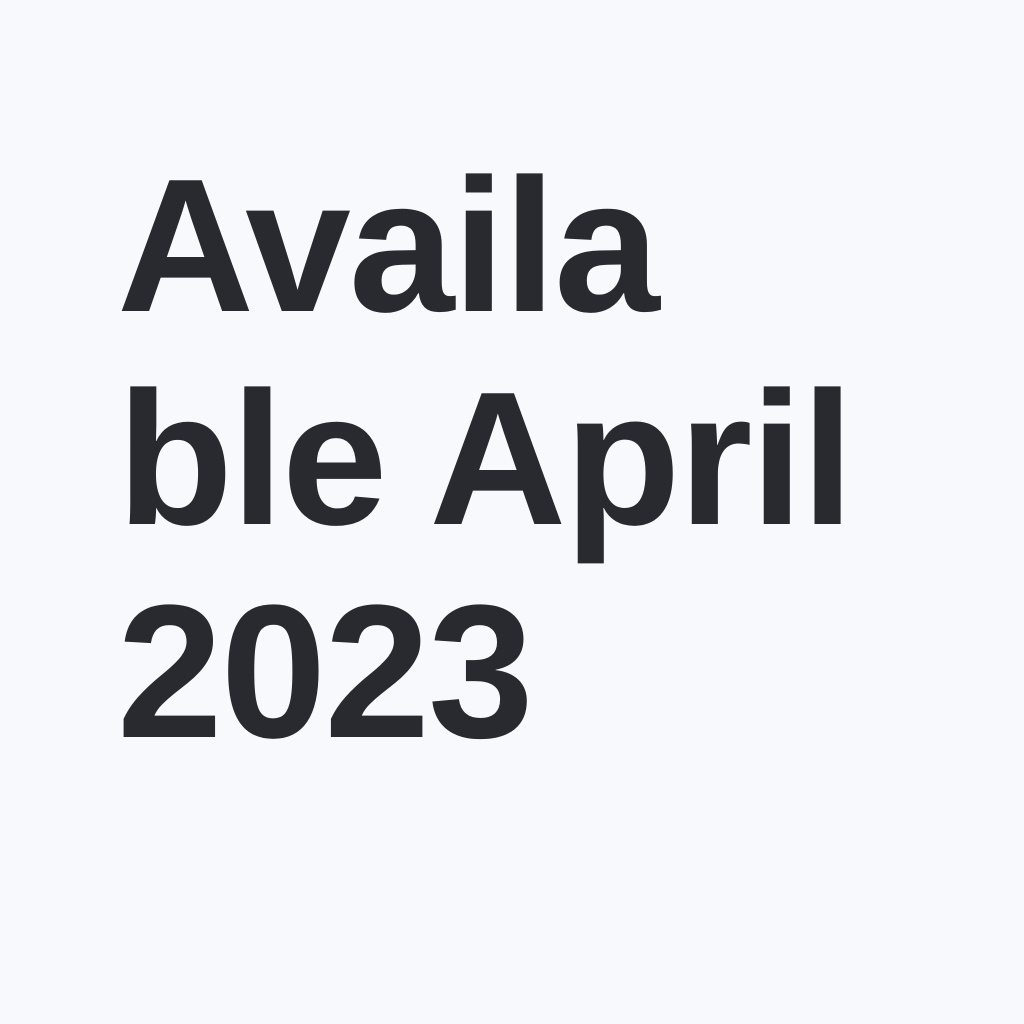 Image resolution: width=1024 pixels, height=1024 pixels. What do you see at coordinates (325, 672) in the screenshot?
I see `headline-line-3: 2023` at bounding box center [325, 672].